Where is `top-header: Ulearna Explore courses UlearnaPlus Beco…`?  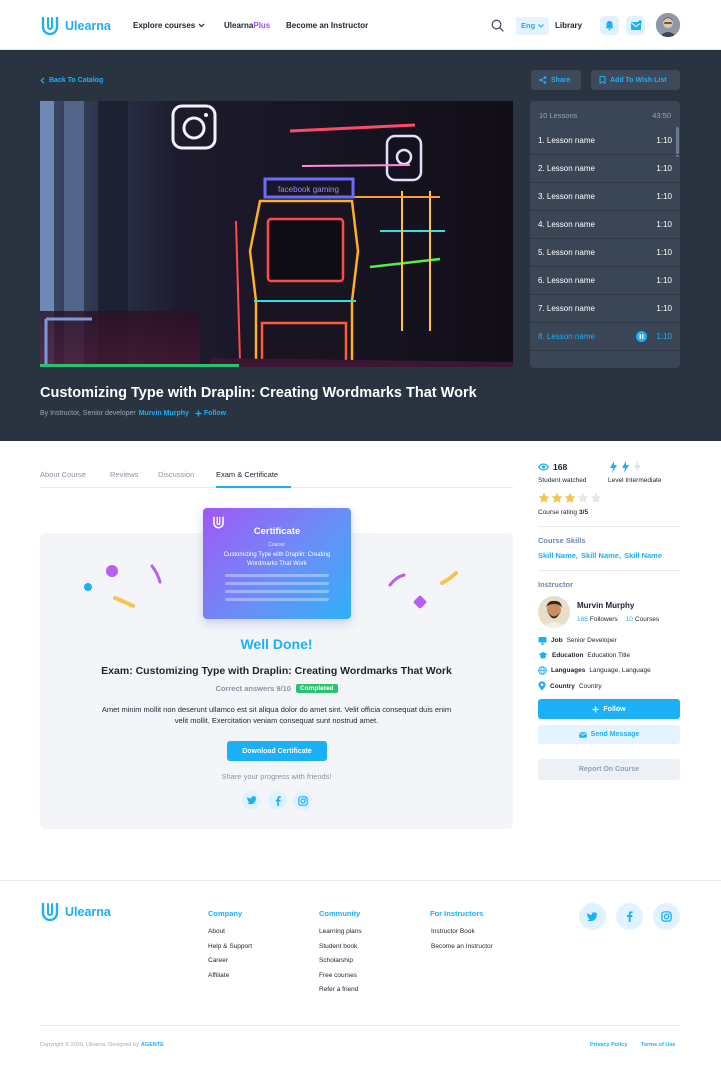
top-header: Ulearna Explore courses UlearnaPlus Beco… is located at coordinates (360, 25).